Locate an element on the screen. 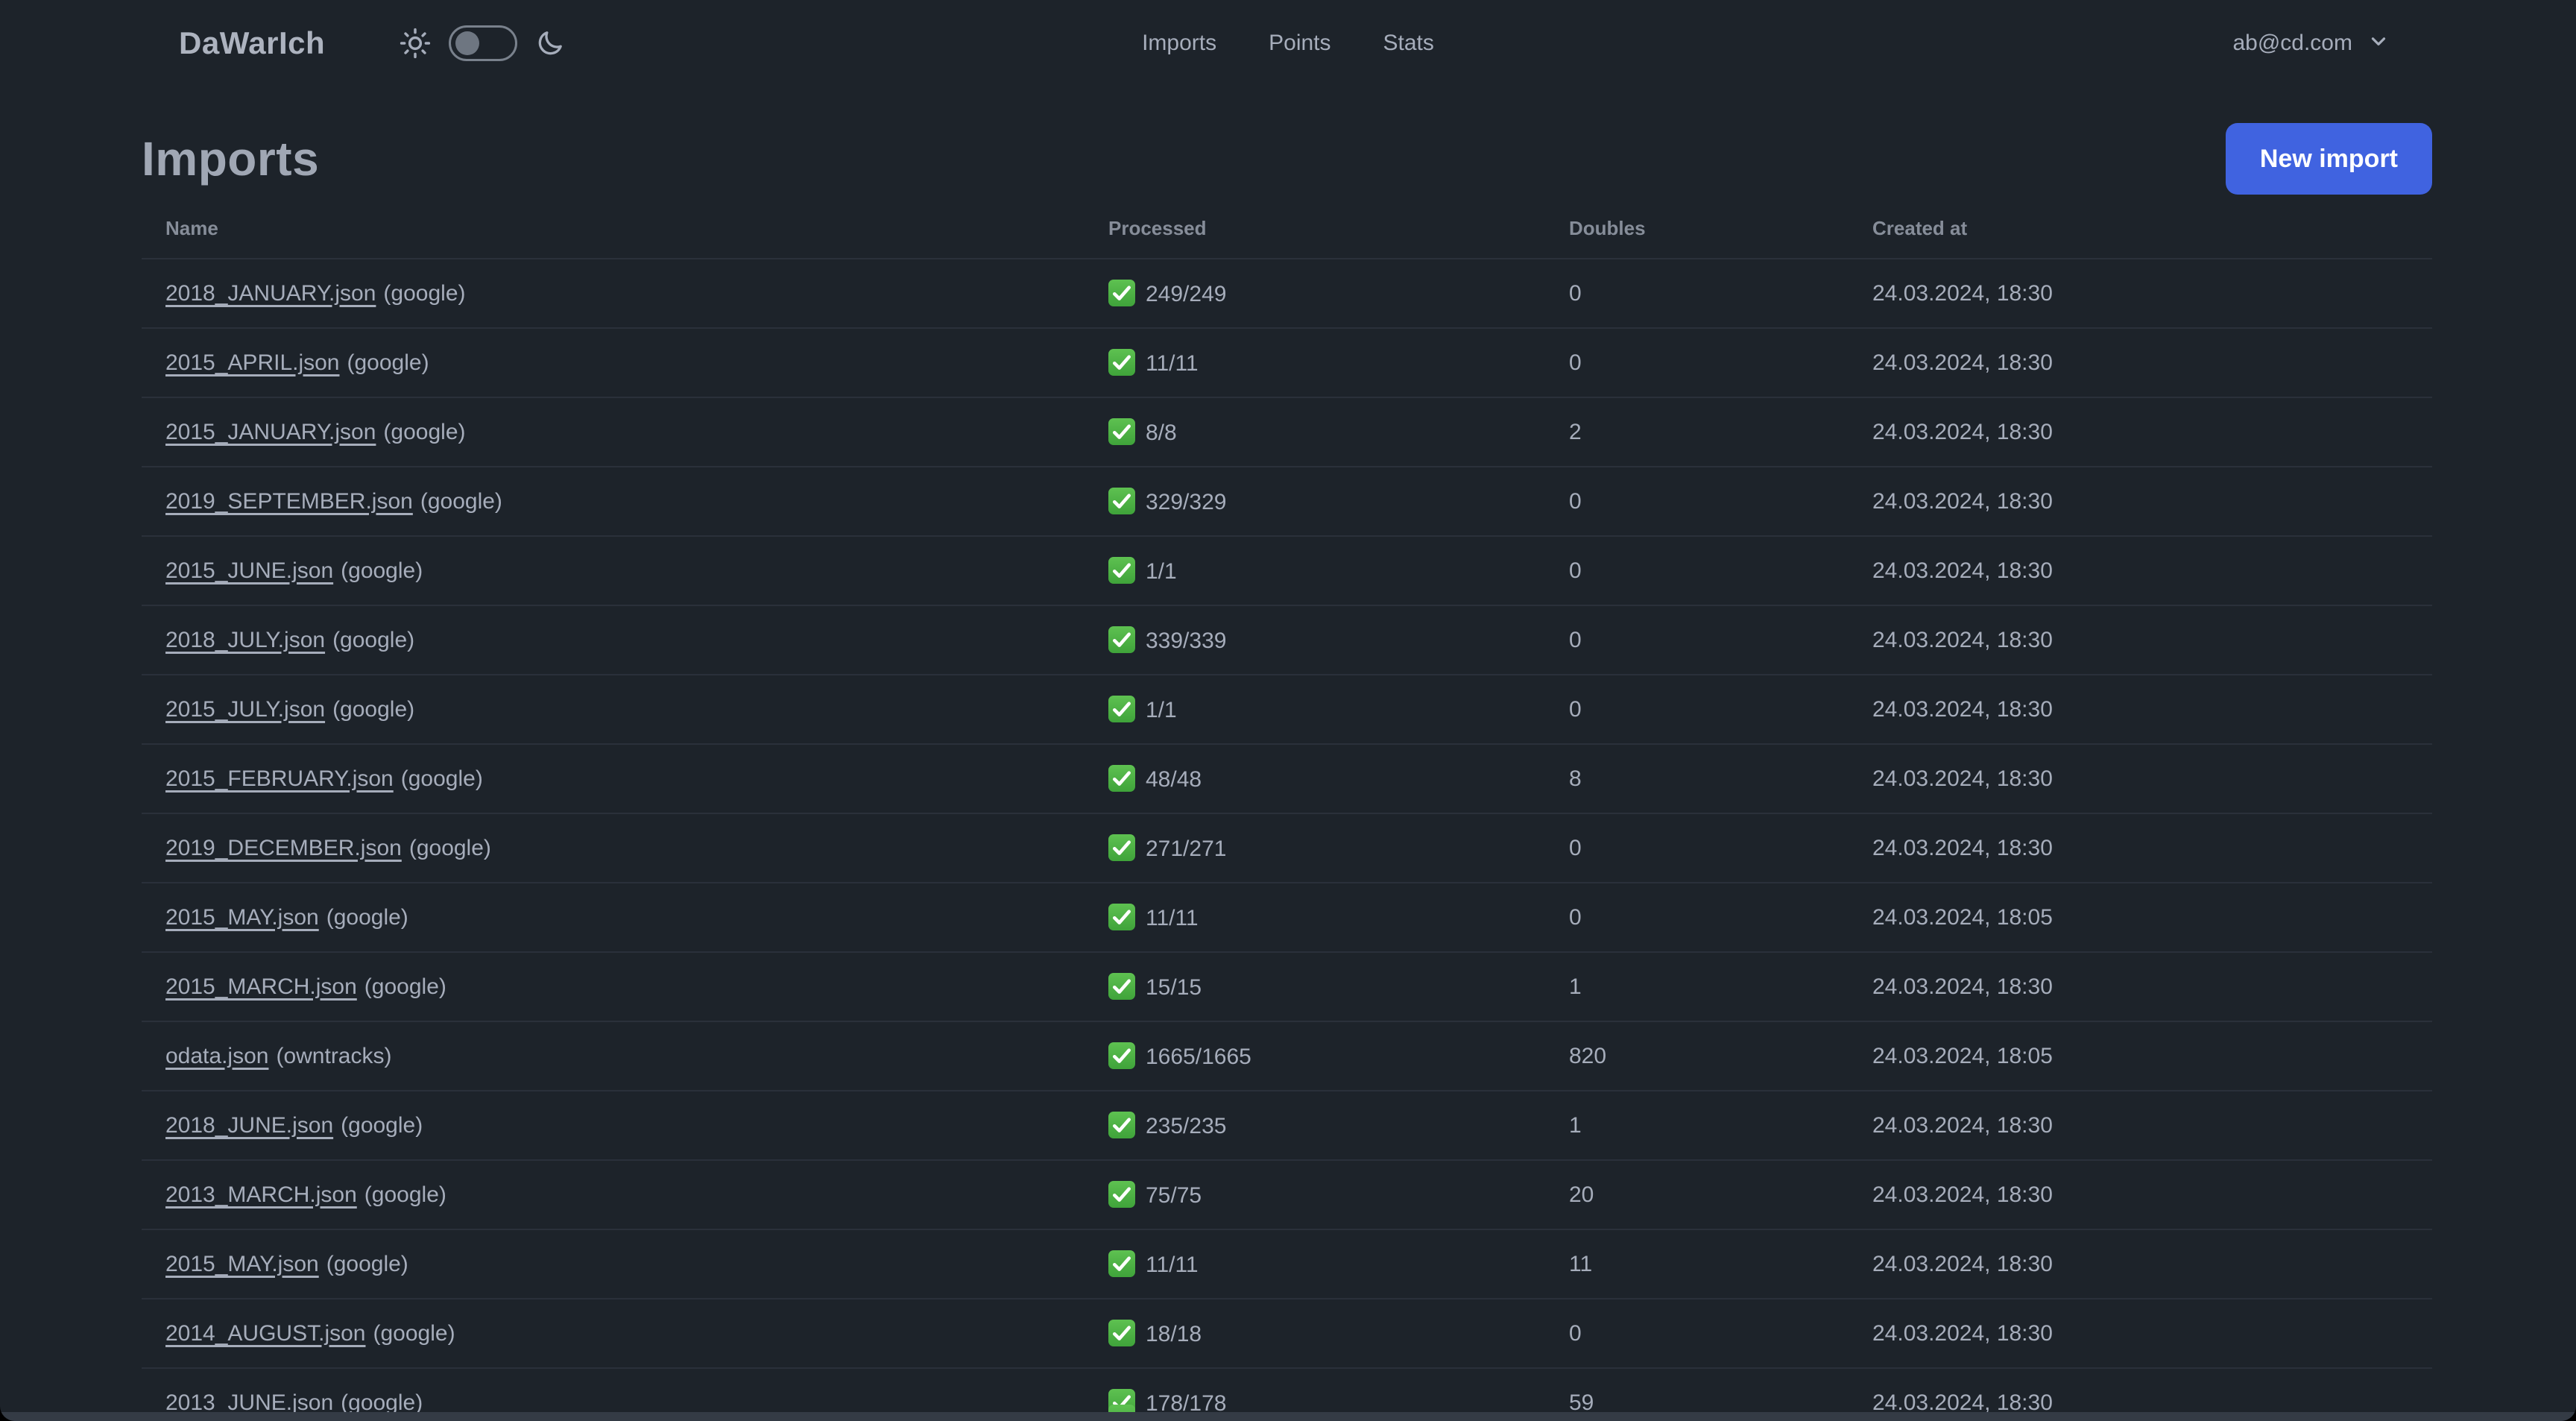 This screenshot has width=2576, height=1421. file-link: 2015_JANUARY.json is located at coordinates (270, 432).